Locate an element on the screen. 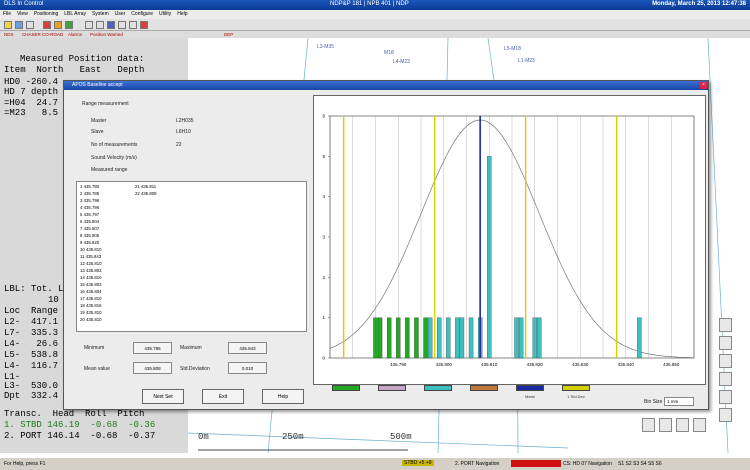 This screenshot has width=750, height=470. x-tick-label: 435.830 is located at coordinates (580, 364).